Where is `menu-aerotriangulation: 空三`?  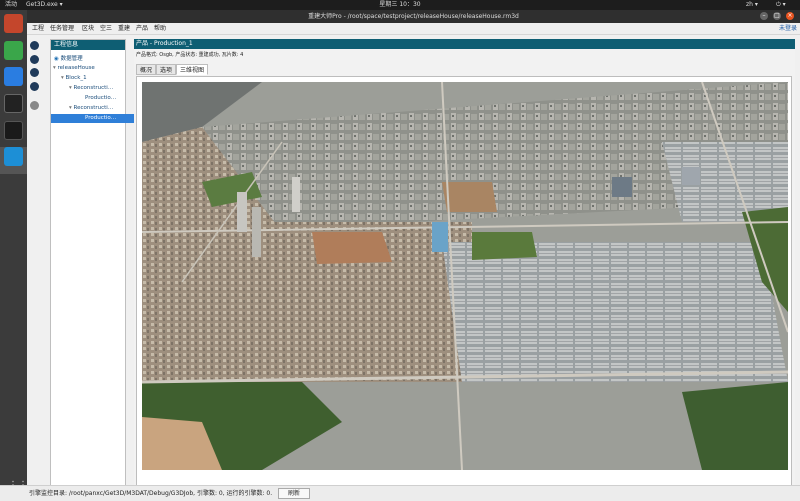
menu-aerotriangulation: 空三 is located at coordinates (106, 28).